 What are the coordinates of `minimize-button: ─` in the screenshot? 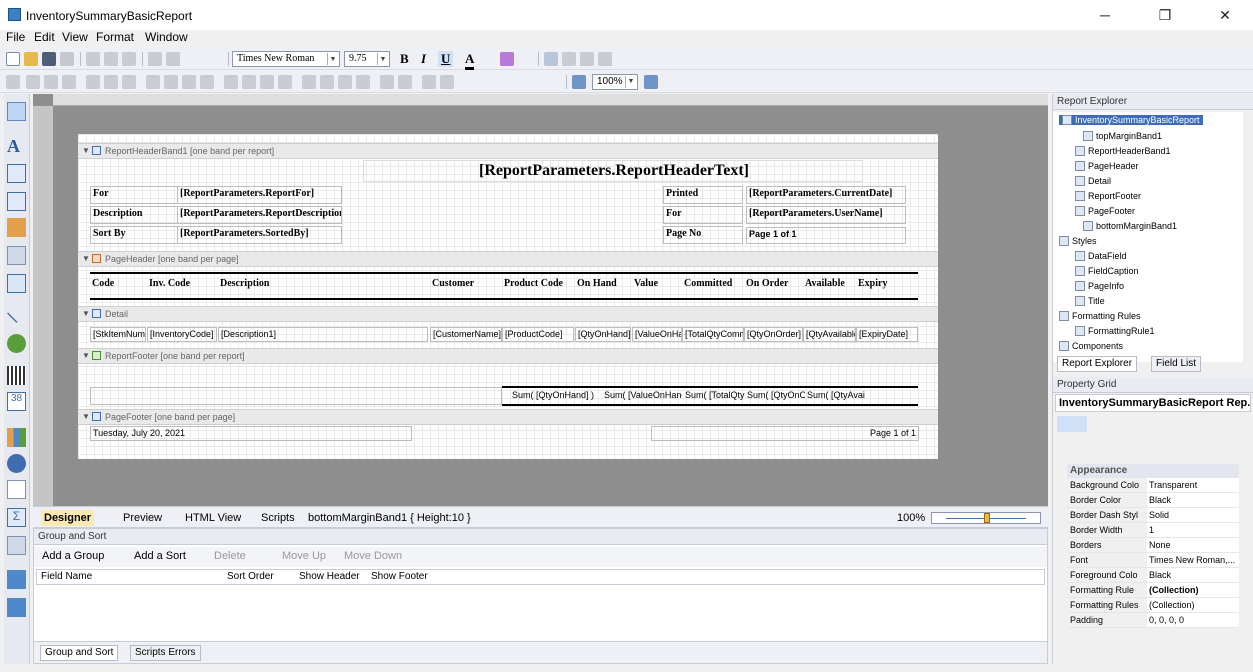 It's located at (1105, 15).